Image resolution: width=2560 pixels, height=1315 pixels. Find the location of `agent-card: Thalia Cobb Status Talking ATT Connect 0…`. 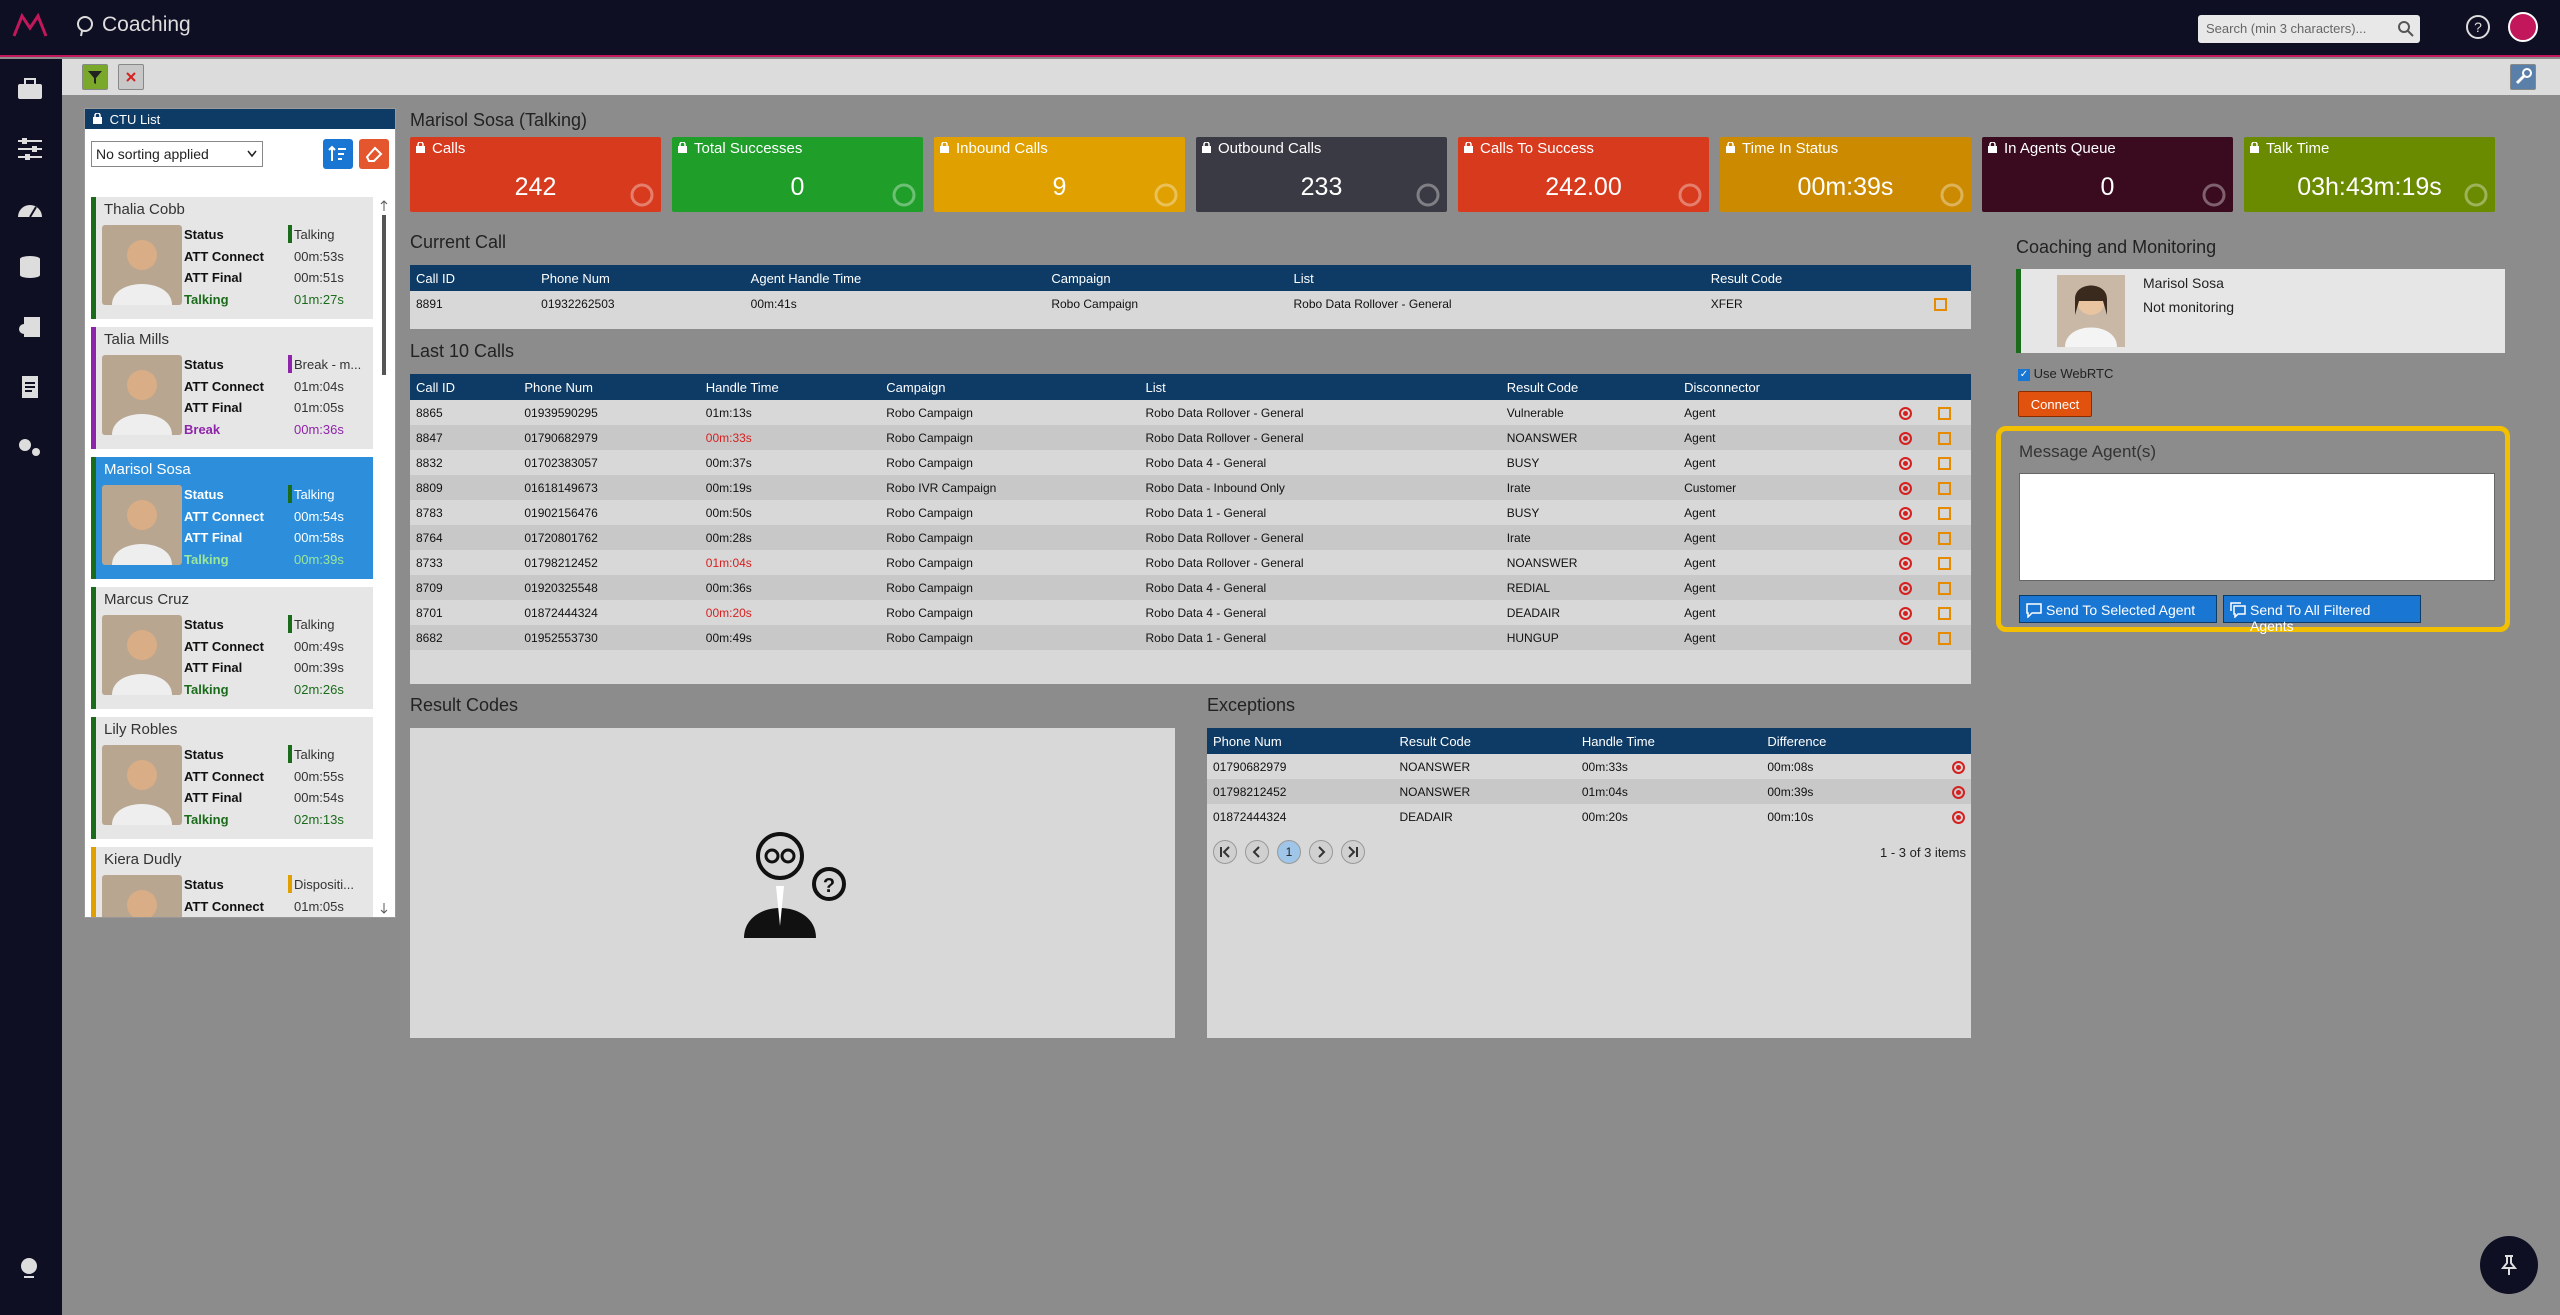

agent-card: Thalia Cobb Status Talking ATT Connect 0… is located at coordinates (232, 258).